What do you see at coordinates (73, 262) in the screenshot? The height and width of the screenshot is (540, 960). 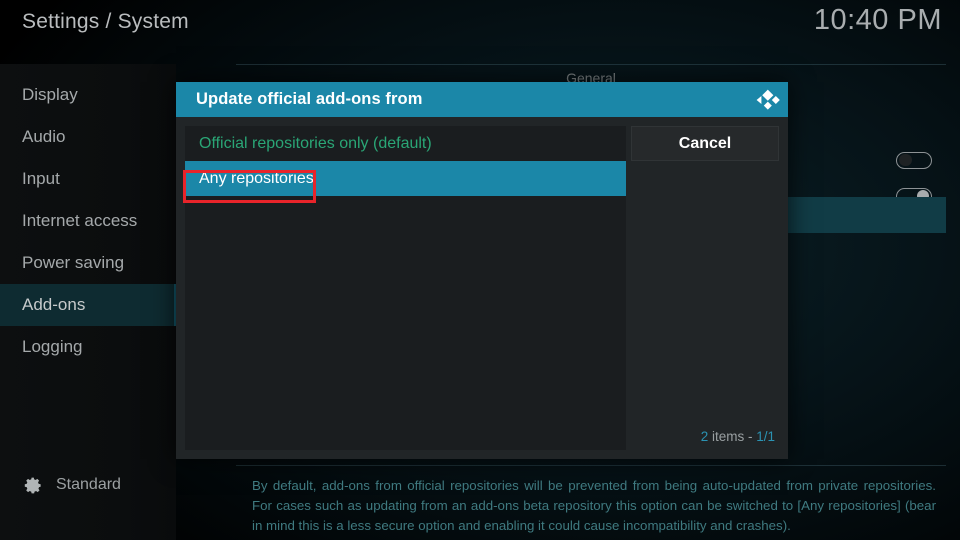 I see `sidebar-item-label: Power saving` at bounding box center [73, 262].